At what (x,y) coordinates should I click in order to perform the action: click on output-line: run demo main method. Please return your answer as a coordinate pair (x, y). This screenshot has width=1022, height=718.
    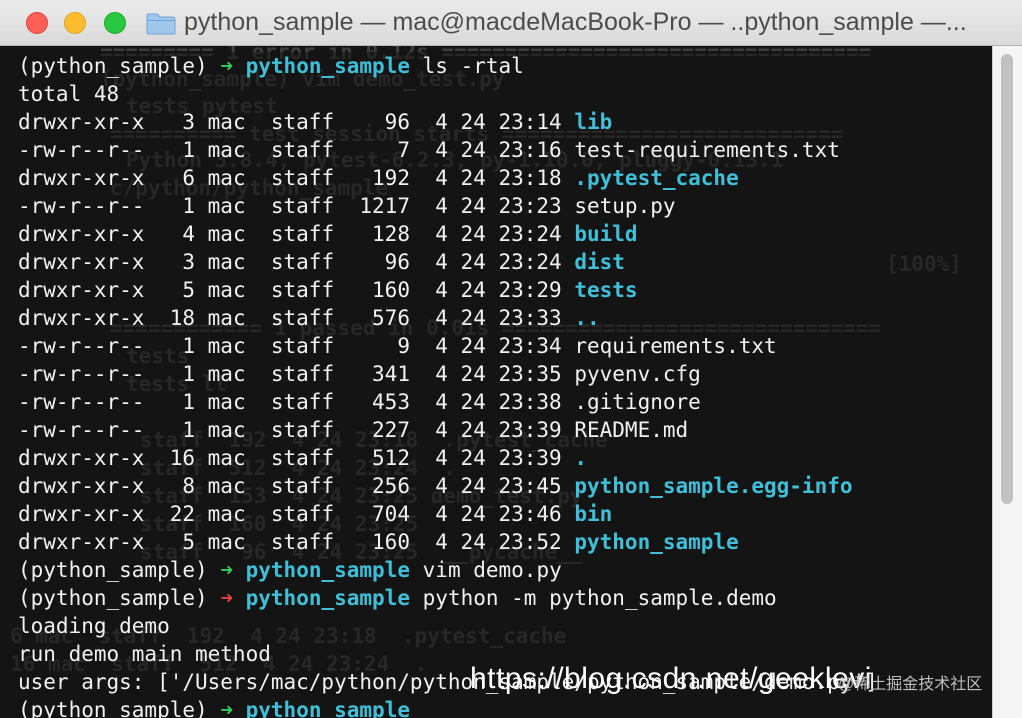
    Looking at the image, I should click on (144, 654).